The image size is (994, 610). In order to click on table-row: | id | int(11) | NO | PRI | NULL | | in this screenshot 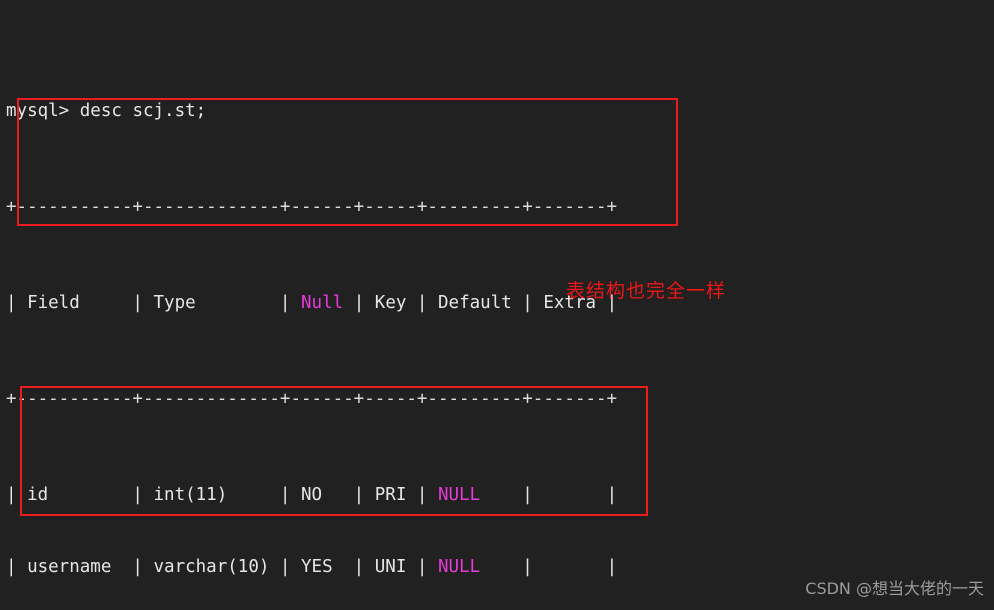, I will do `click(311, 495)`.